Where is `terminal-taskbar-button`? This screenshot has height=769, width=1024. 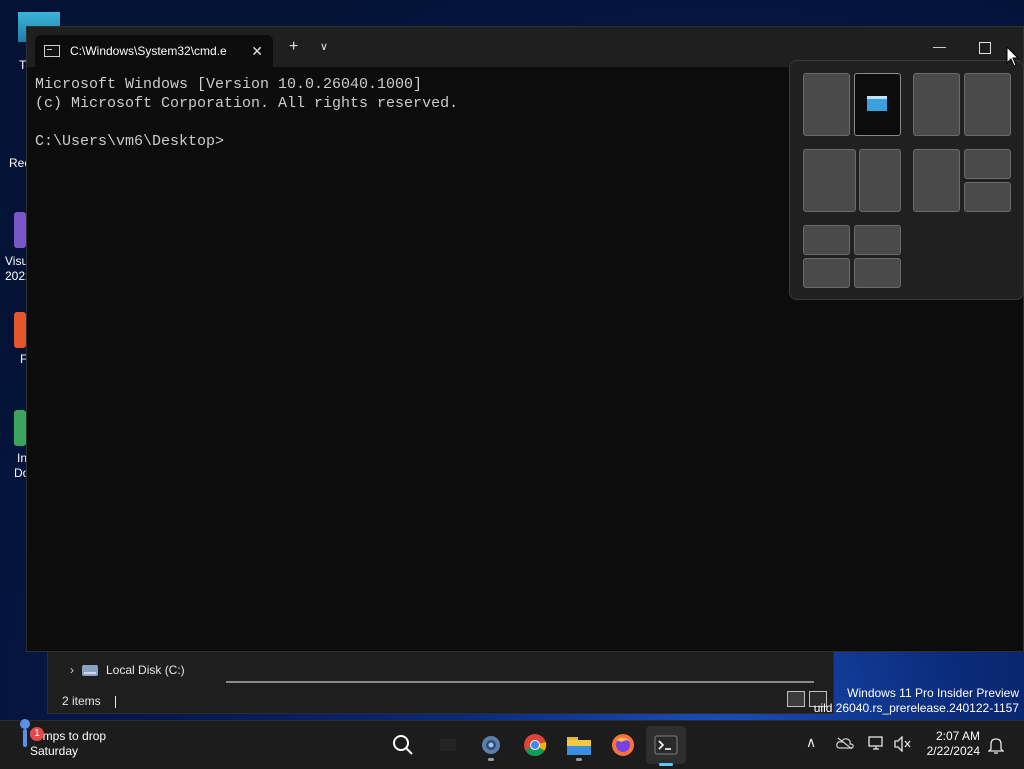
terminal-taskbar-button is located at coordinates (666, 746).